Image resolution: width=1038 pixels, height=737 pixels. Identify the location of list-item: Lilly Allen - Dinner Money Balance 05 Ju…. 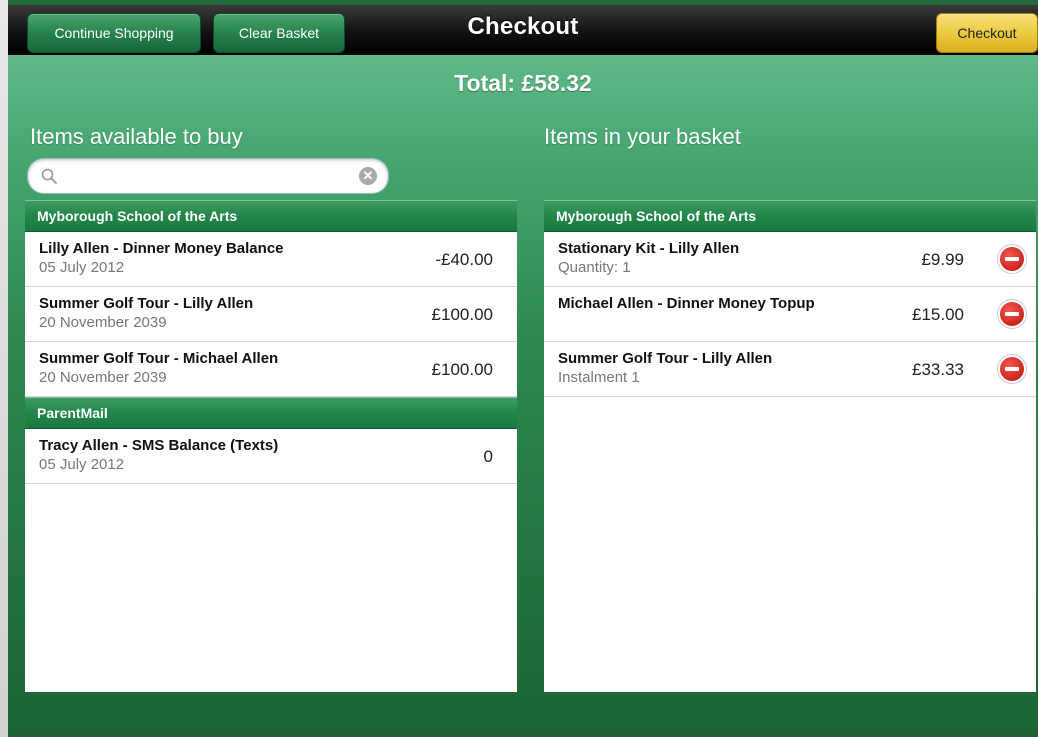
(271, 259).